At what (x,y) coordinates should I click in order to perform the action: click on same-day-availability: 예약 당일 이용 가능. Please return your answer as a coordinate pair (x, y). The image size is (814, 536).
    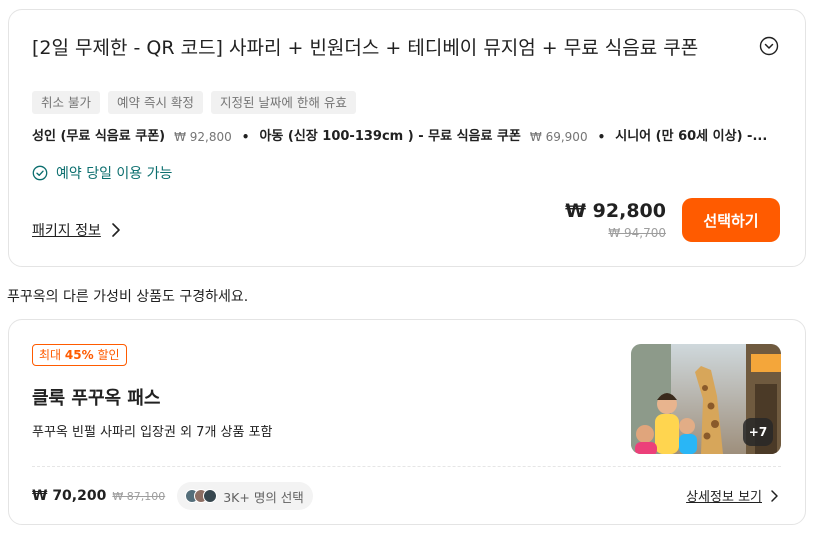
    Looking at the image, I should click on (102, 173).